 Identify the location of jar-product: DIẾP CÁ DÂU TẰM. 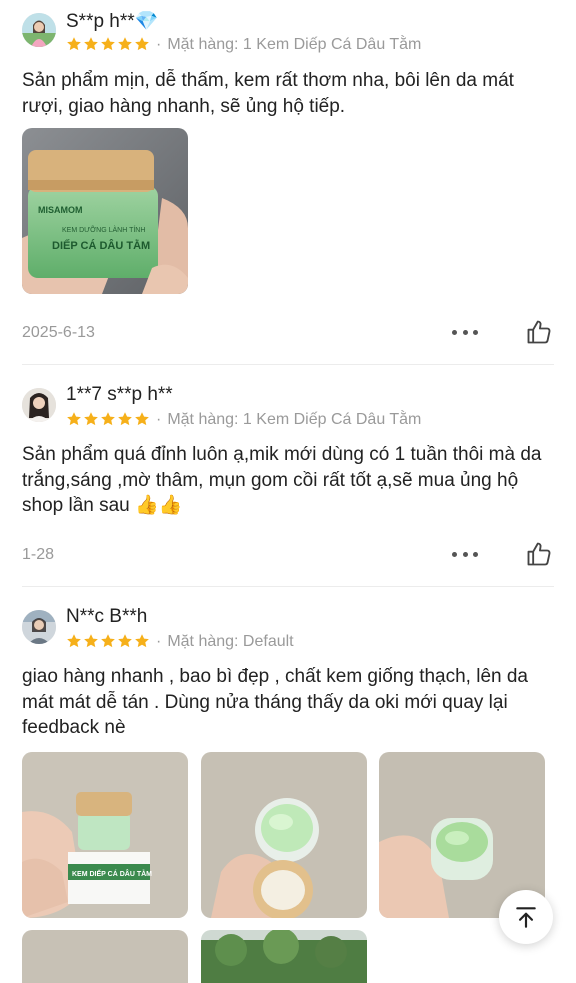
(101, 245).